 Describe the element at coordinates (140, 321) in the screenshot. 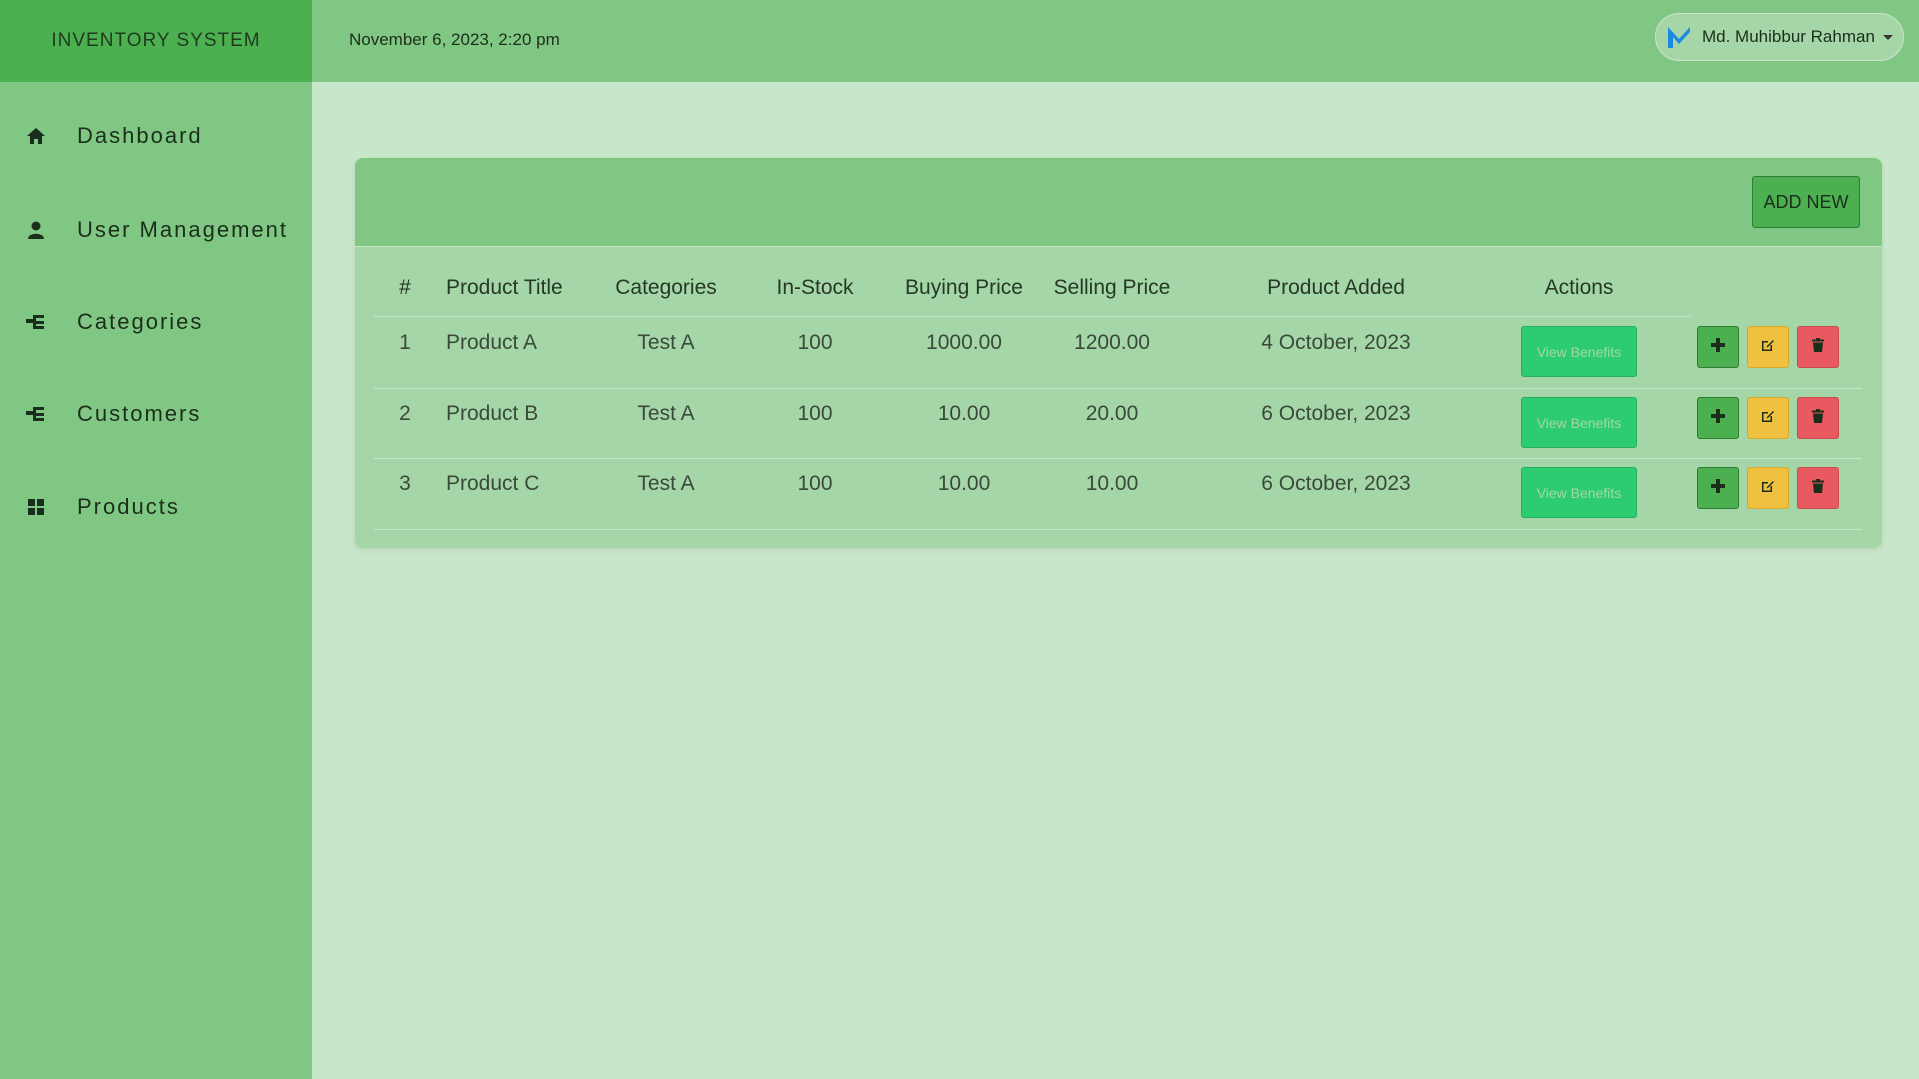

I see `sidebar-item-label: Categories` at that location.